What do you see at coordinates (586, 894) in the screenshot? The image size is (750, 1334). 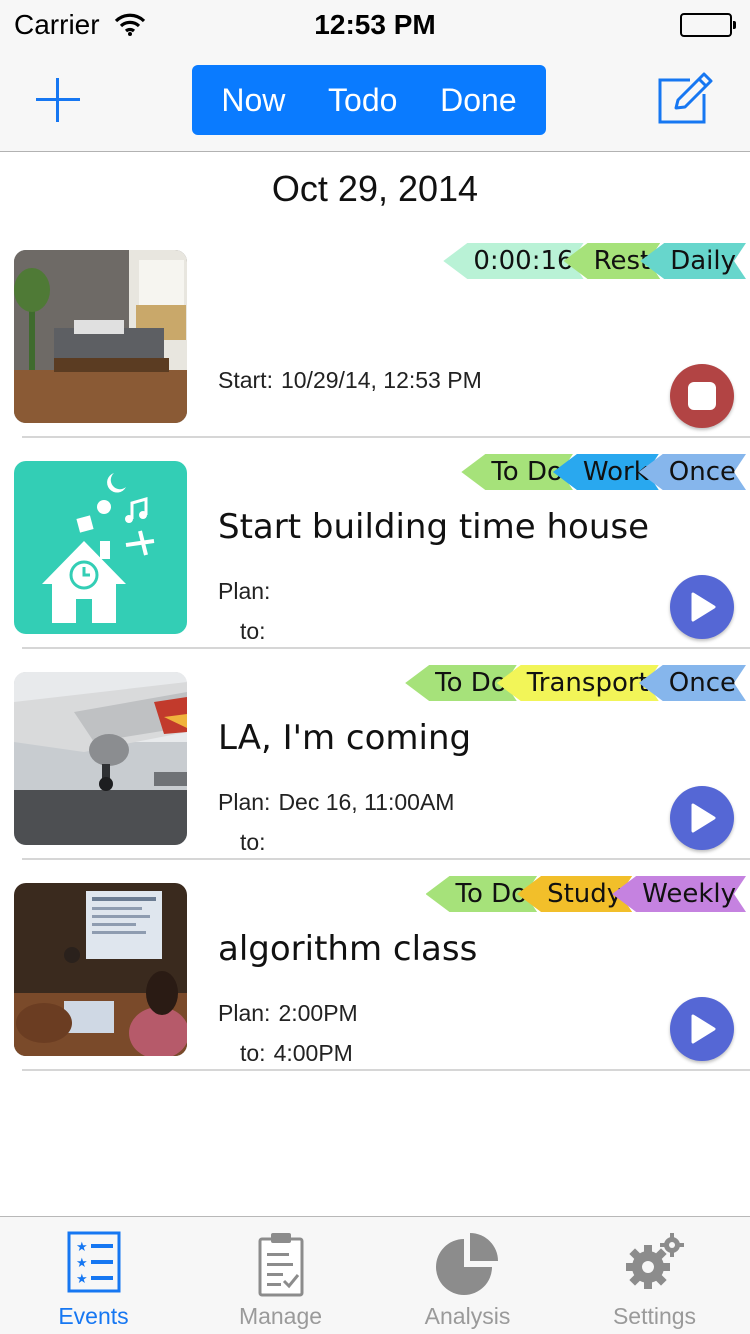 I see `event-tags: To Do Study Weekly` at bounding box center [586, 894].